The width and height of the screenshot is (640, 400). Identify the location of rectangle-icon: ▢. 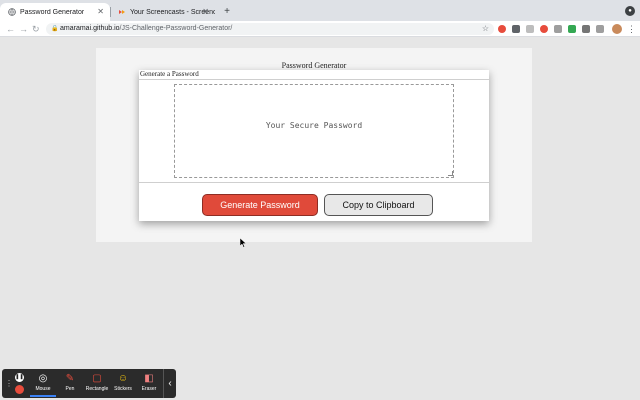
(97, 378).